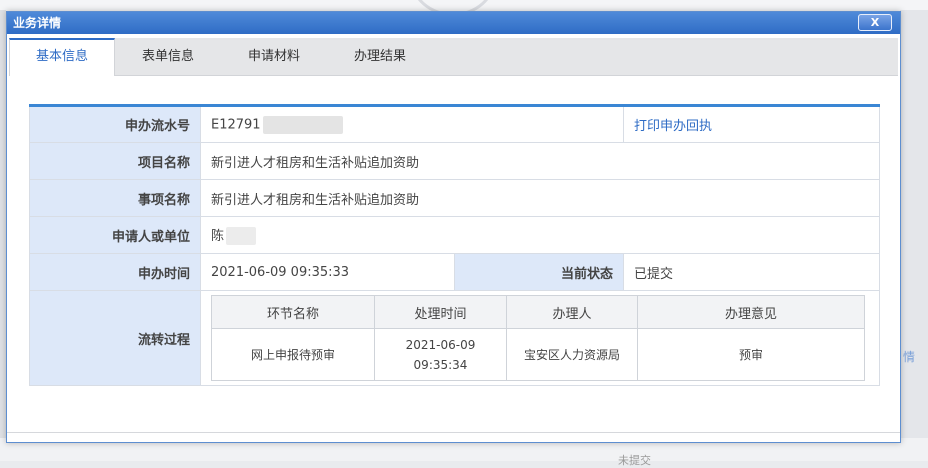 The image size is (928, 468). Describe the element at coordinates (115, 161) in the screenshot. I see `project-label: 项目名称` at that location.